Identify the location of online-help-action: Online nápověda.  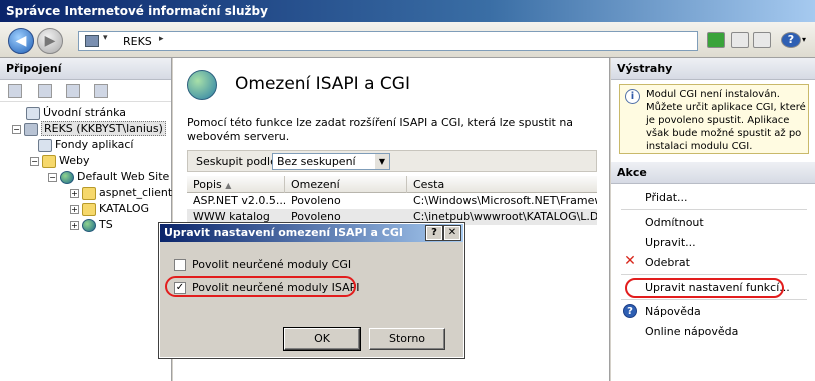
(691, 331).